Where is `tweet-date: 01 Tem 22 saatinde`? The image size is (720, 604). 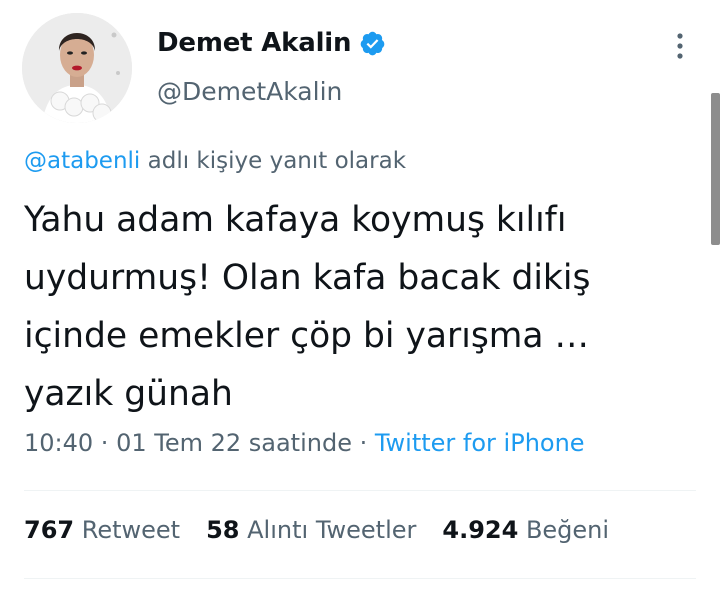 tweet-date: 01 Tem 22 saatinde is located at coordinates (234, 443).